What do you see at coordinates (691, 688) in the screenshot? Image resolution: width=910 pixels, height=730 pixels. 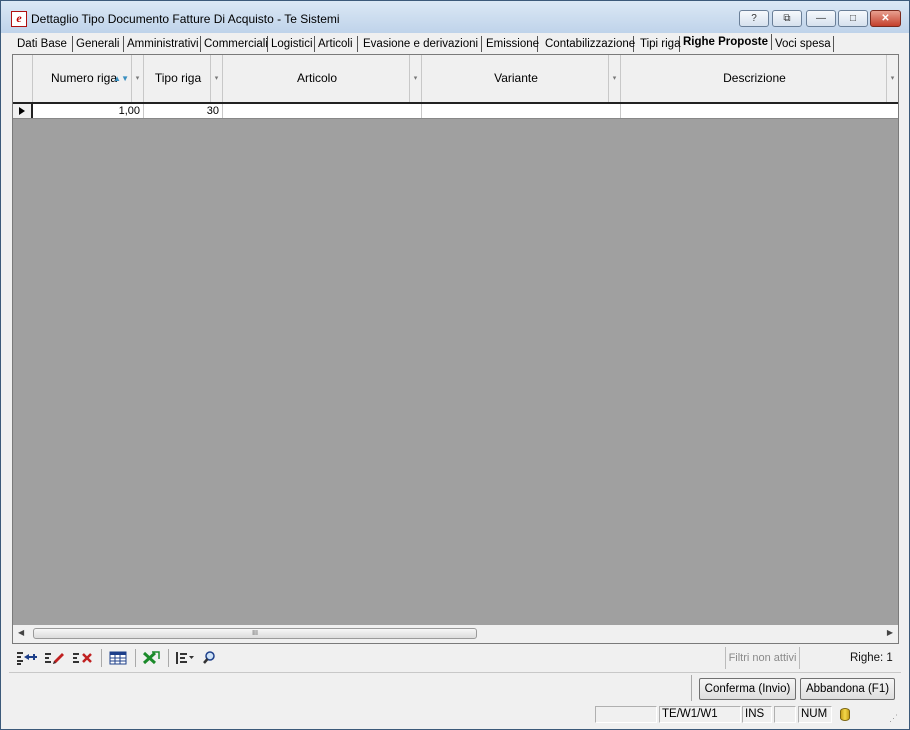 I see `action-separator` at bounding box center [691, 688].